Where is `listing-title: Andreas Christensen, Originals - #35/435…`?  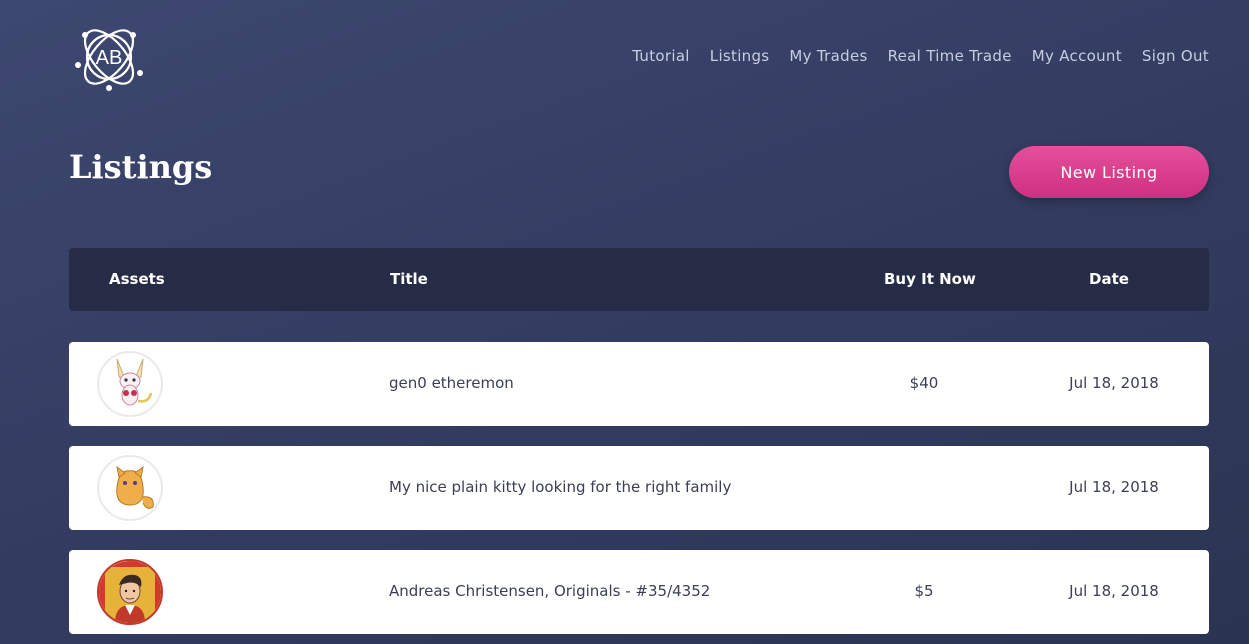 listing-title: Andreas Christensen, Originals - #35/435… is located at coordinates (549, 591).